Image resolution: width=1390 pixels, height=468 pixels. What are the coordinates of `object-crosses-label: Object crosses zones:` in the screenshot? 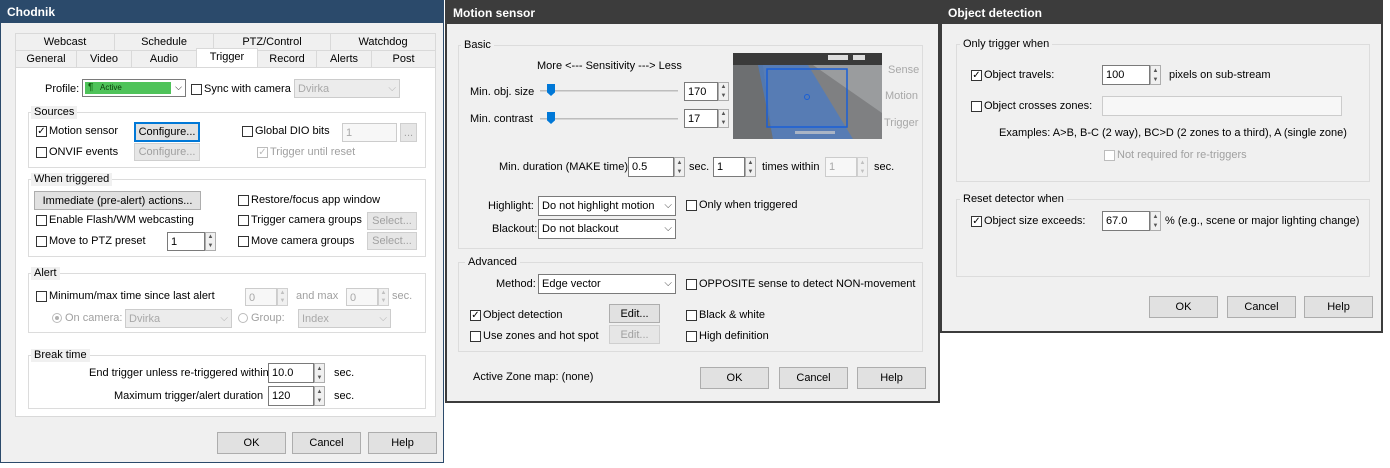 It's located at (1038, 106).